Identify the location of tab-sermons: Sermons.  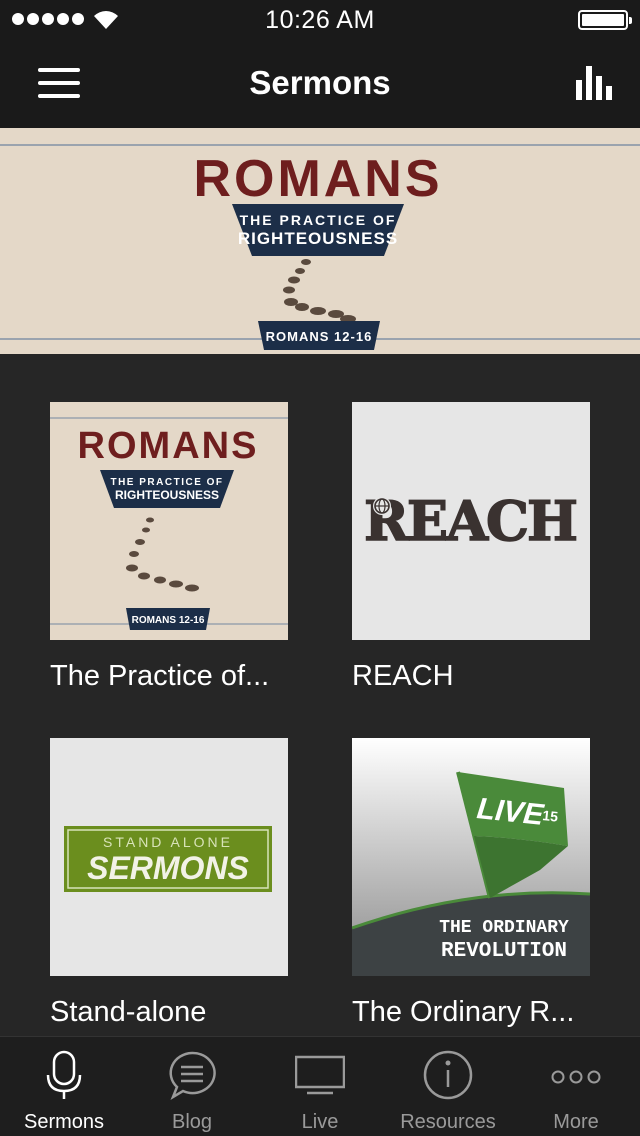
(64, 1086).